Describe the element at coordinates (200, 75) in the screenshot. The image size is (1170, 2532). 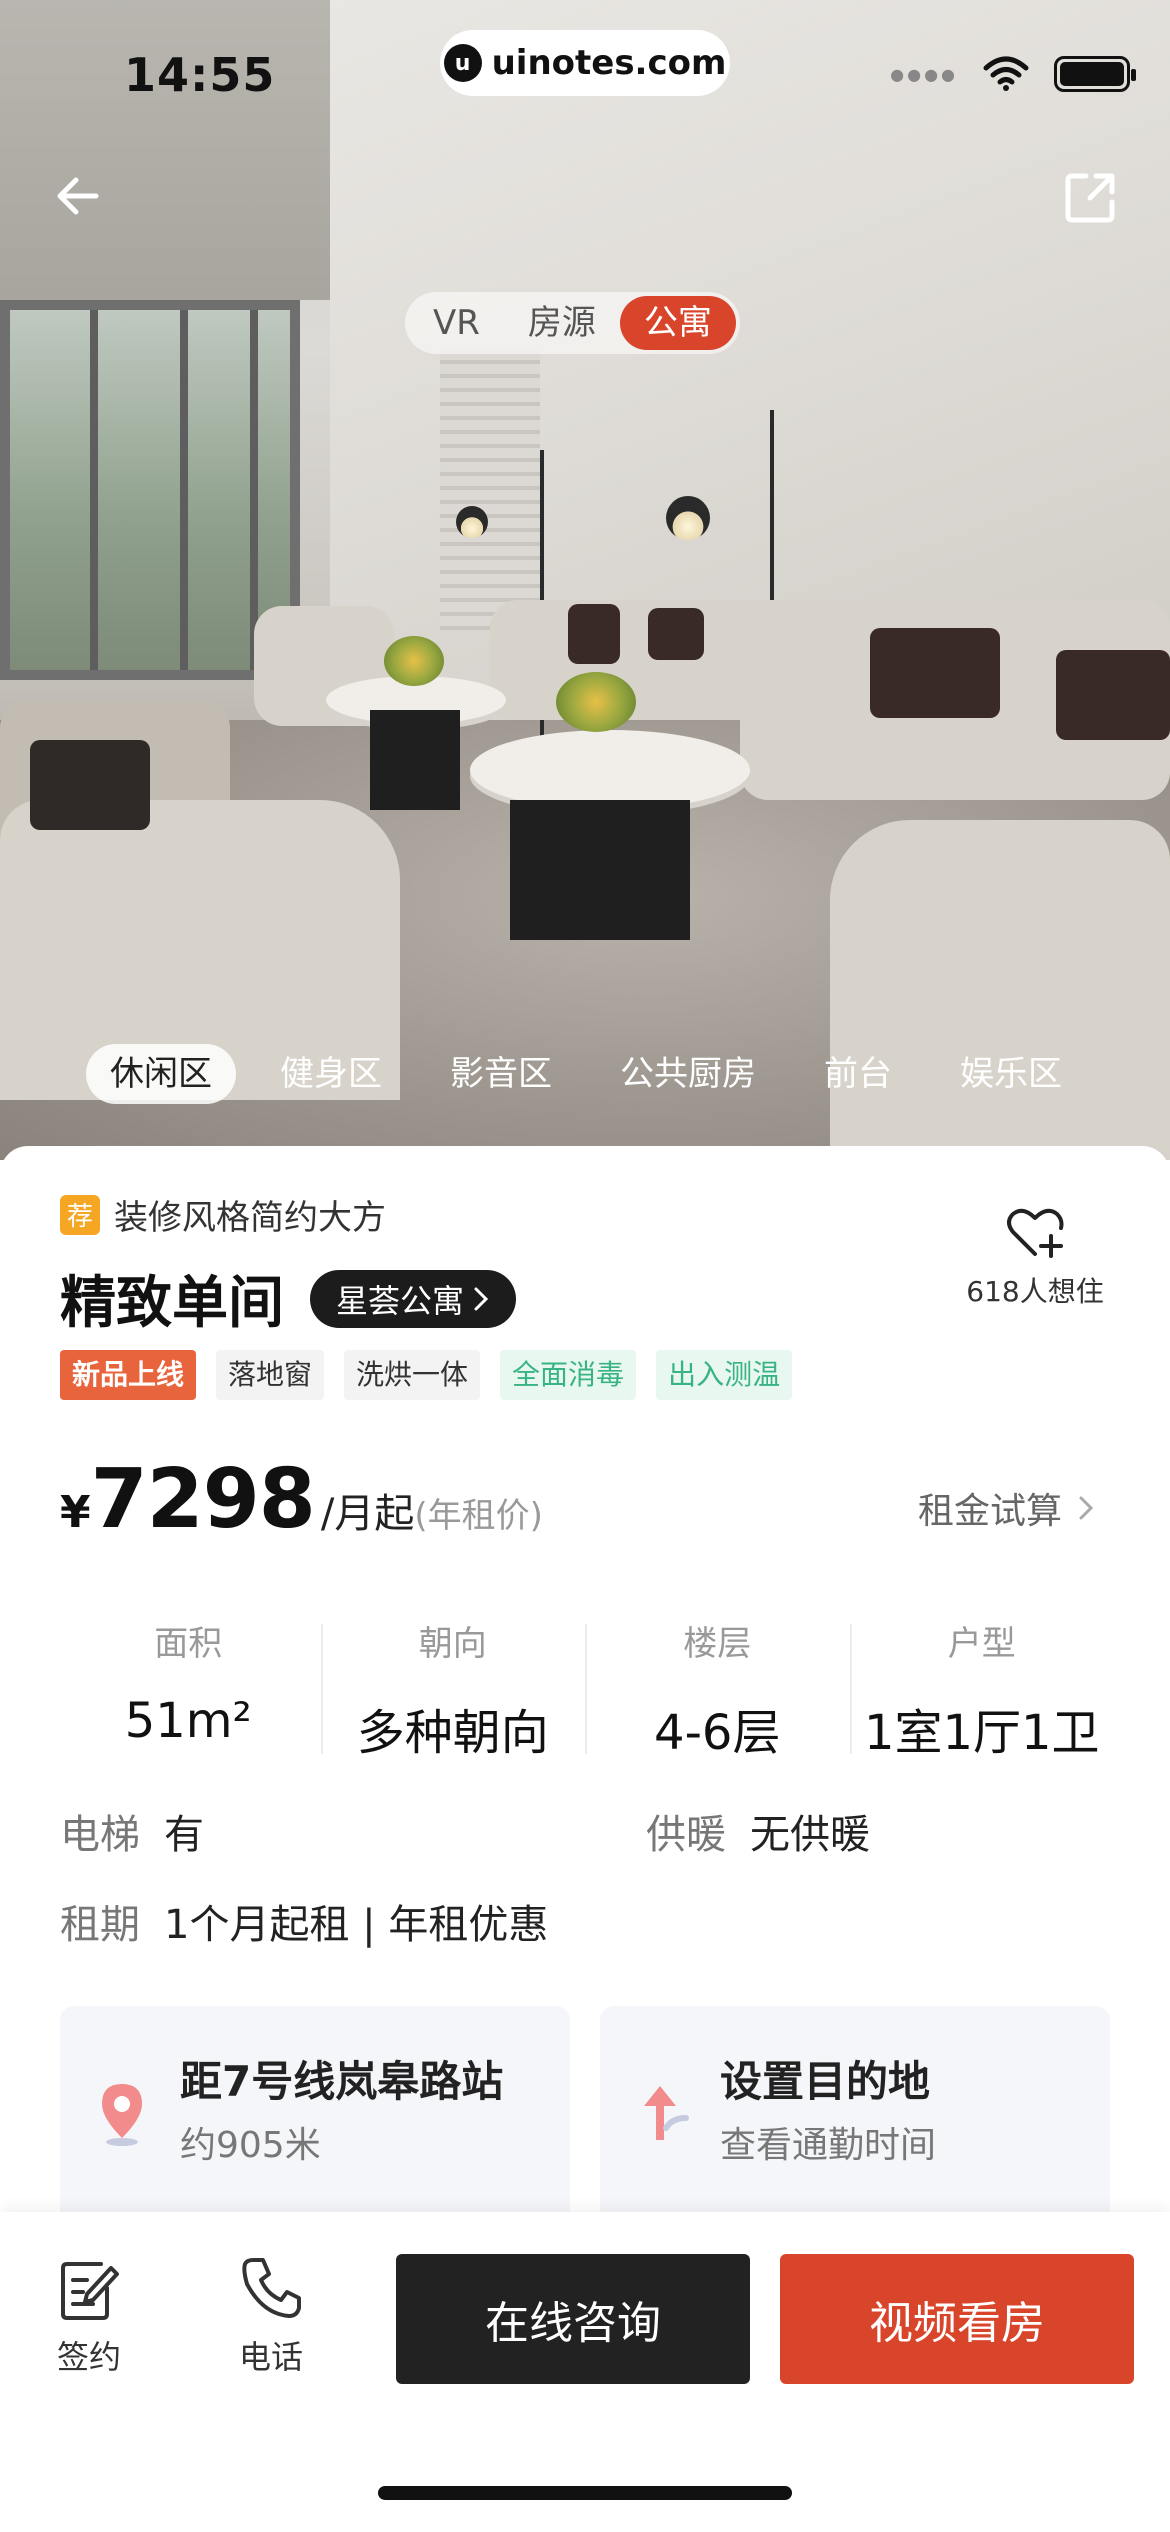
I see `status-time: 14:55` at that location.